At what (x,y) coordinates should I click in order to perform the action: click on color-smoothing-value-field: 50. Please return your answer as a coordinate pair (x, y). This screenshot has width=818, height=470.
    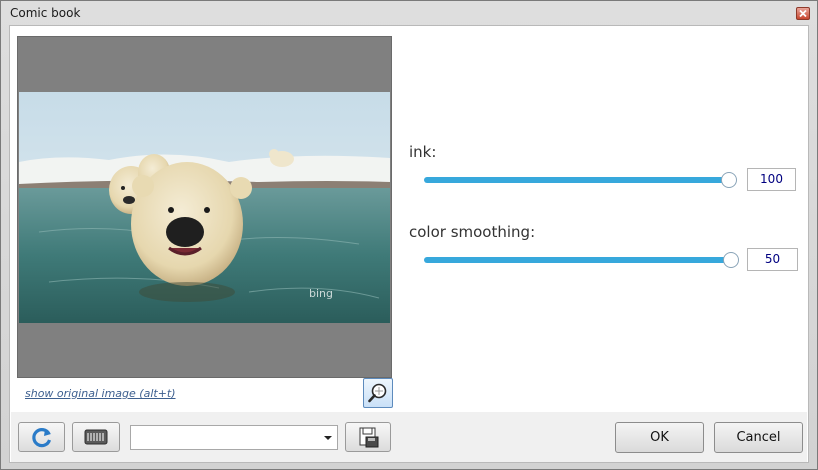
    Looking at the image, I should click on (772, 259).